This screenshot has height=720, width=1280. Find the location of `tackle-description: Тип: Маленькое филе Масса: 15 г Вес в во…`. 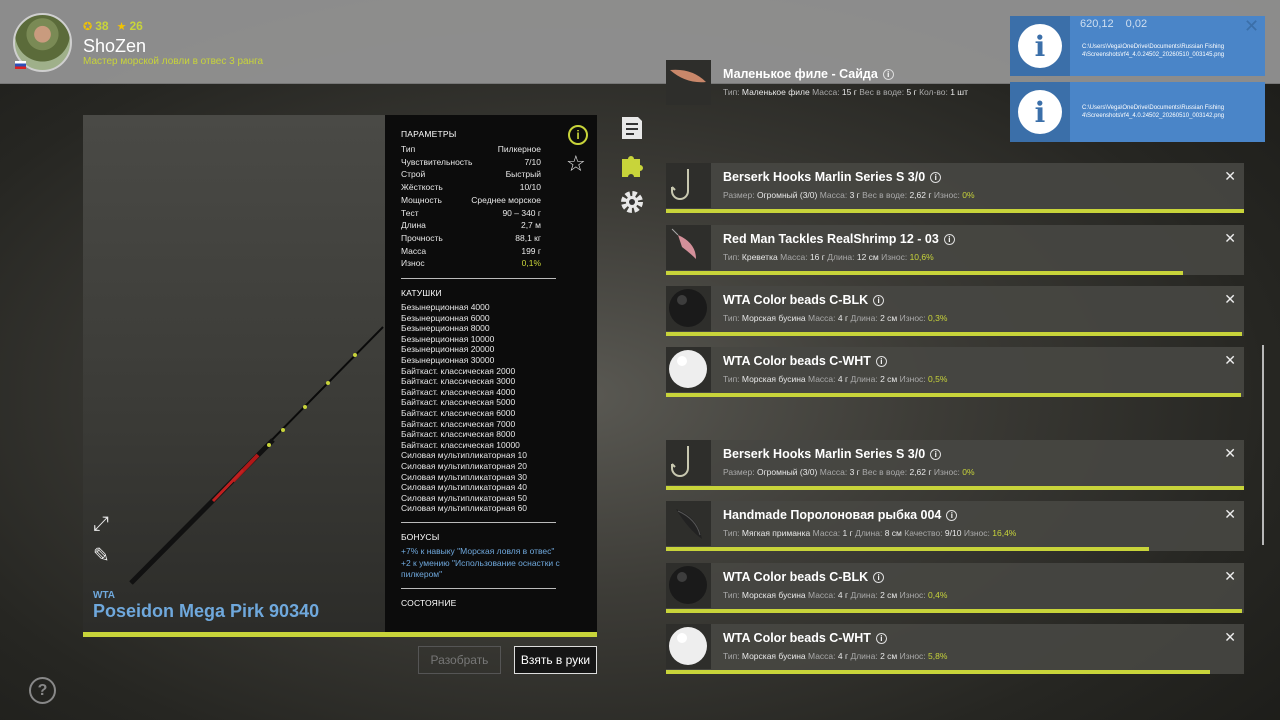

tackle-description: Тип: Маленькое филе Масса: 15 г Вес в во… is located at coordinates (845, 92).